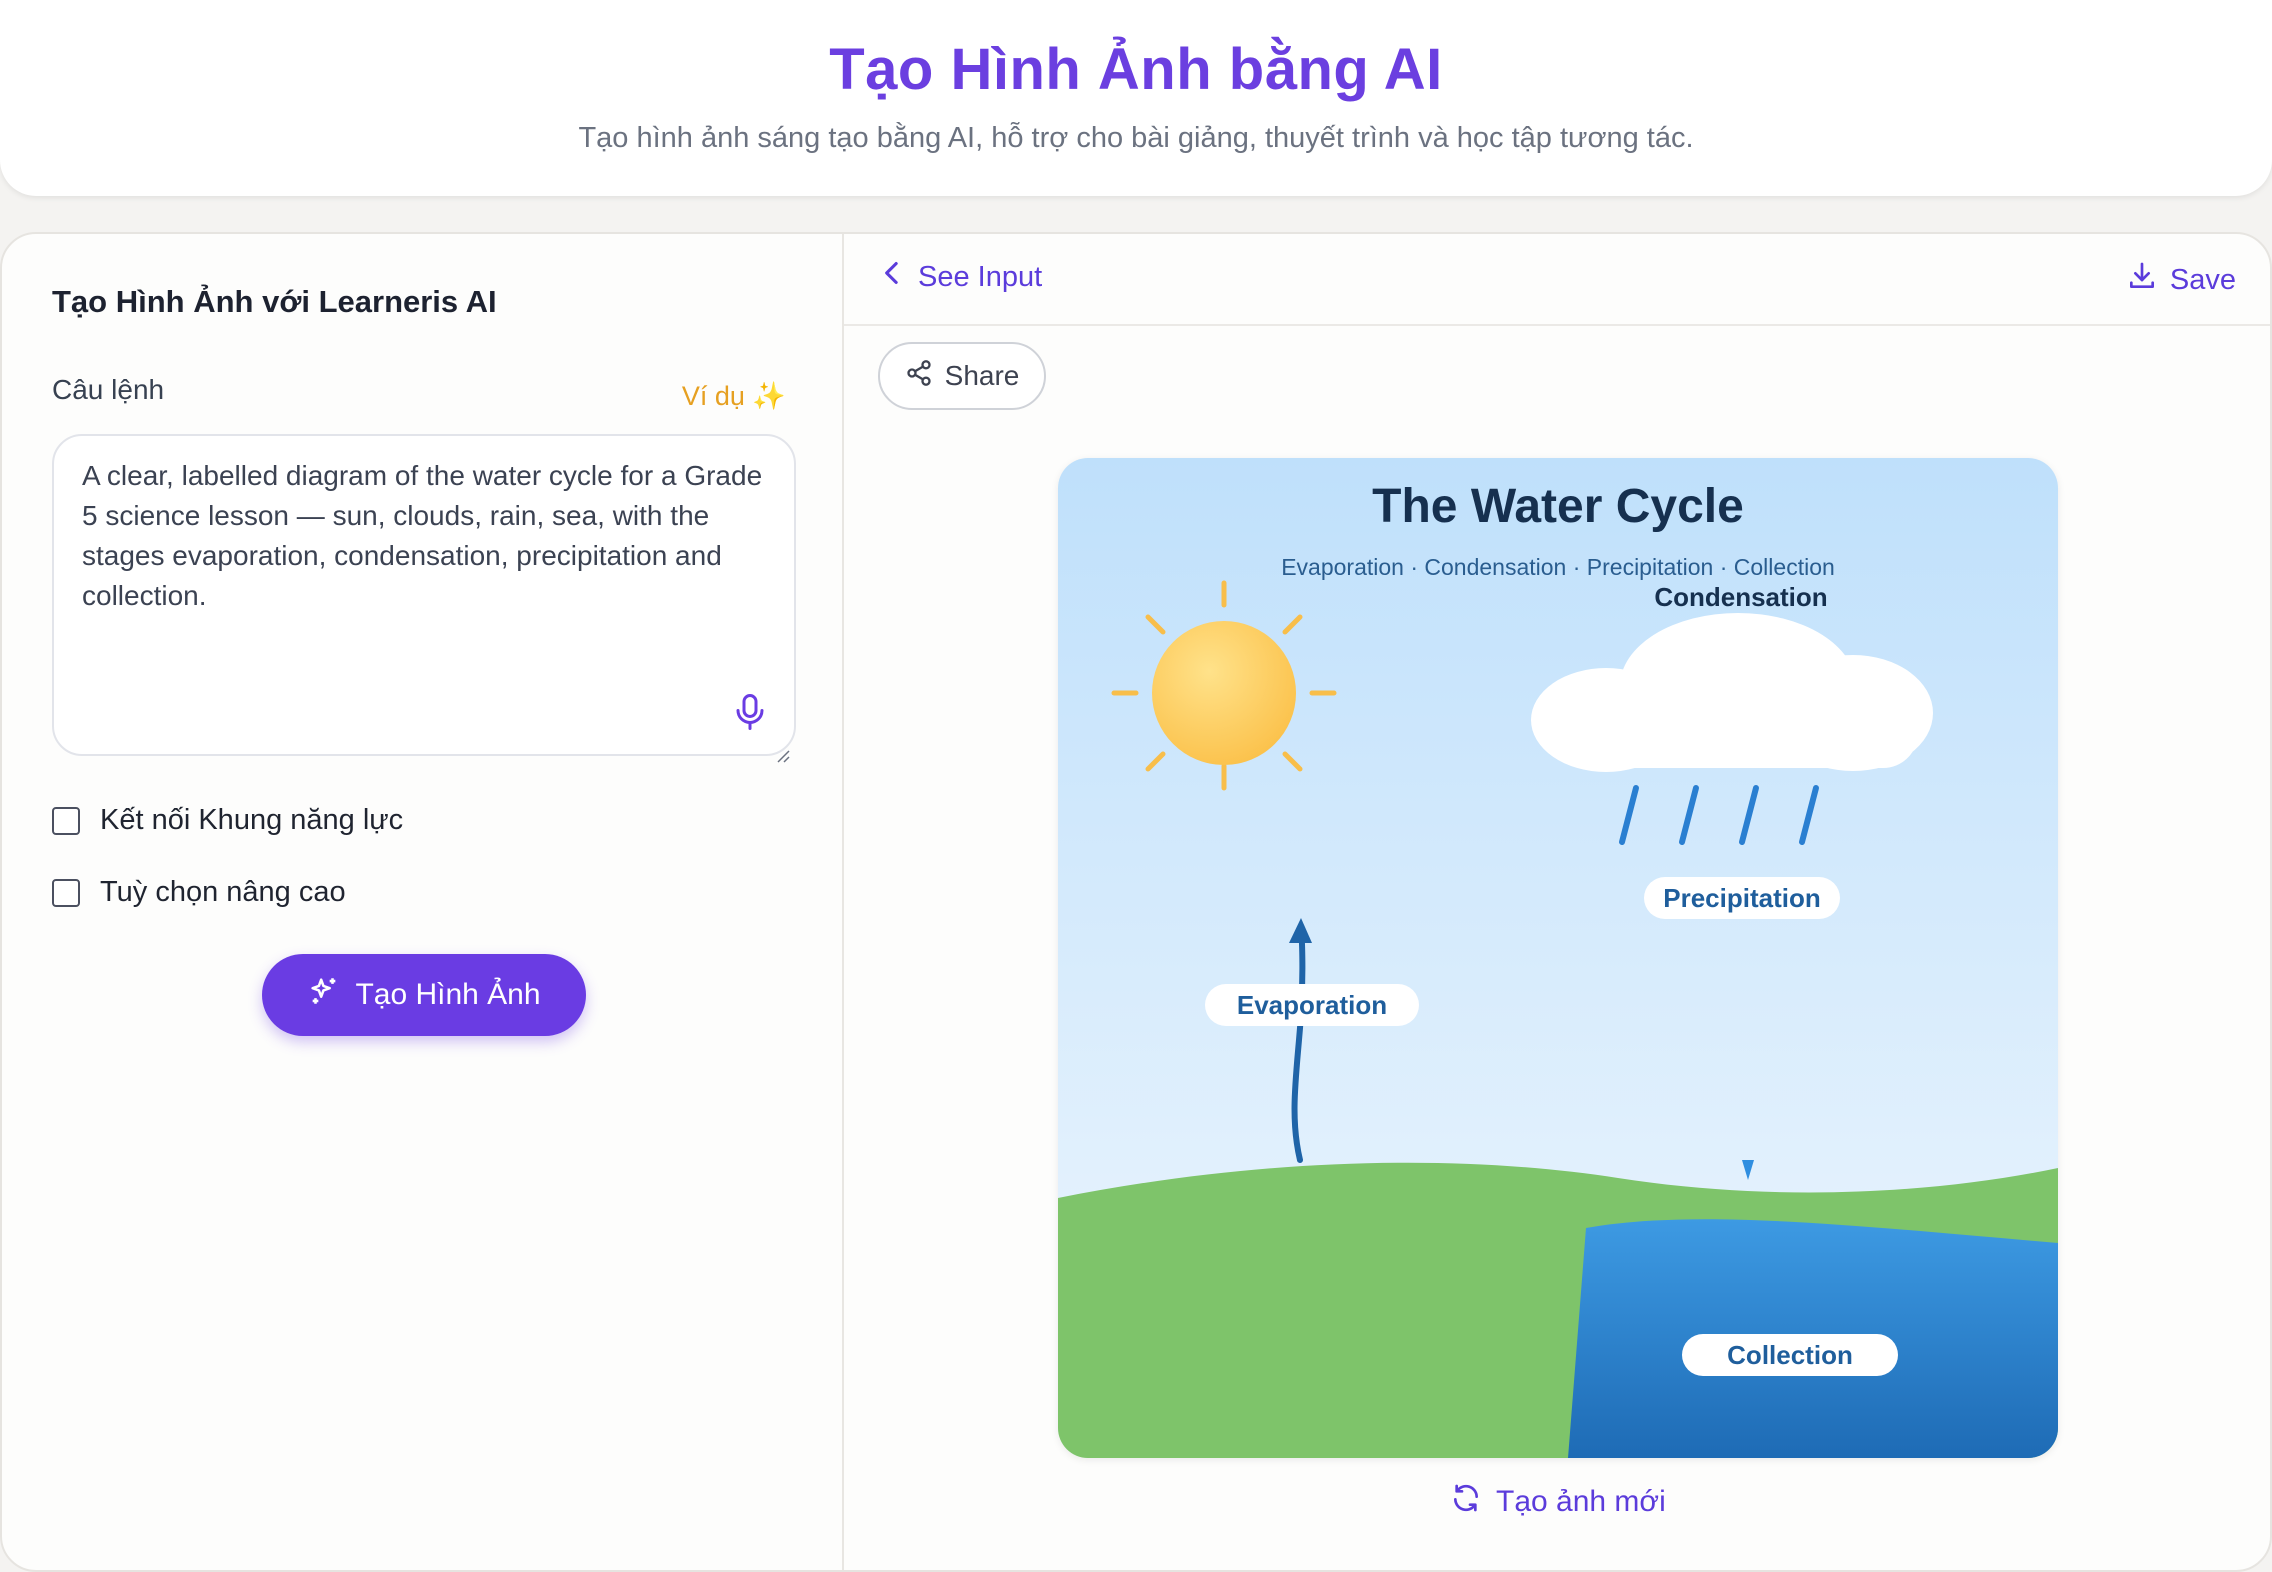 The height and width of the screenshot is (1572, 2272). I want to click on competency-checkbox-row: Kết nối Khung năng lực, so click(227, 820).